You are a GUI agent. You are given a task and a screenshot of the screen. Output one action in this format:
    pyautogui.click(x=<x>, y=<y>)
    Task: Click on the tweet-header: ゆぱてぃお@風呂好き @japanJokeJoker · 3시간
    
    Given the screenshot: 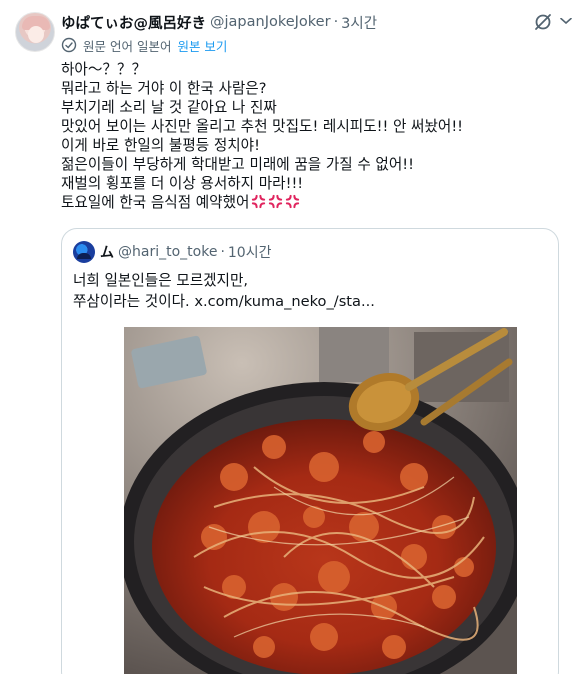 What is the action you would take?
    pyautogui.click(x=219, y=22)
    